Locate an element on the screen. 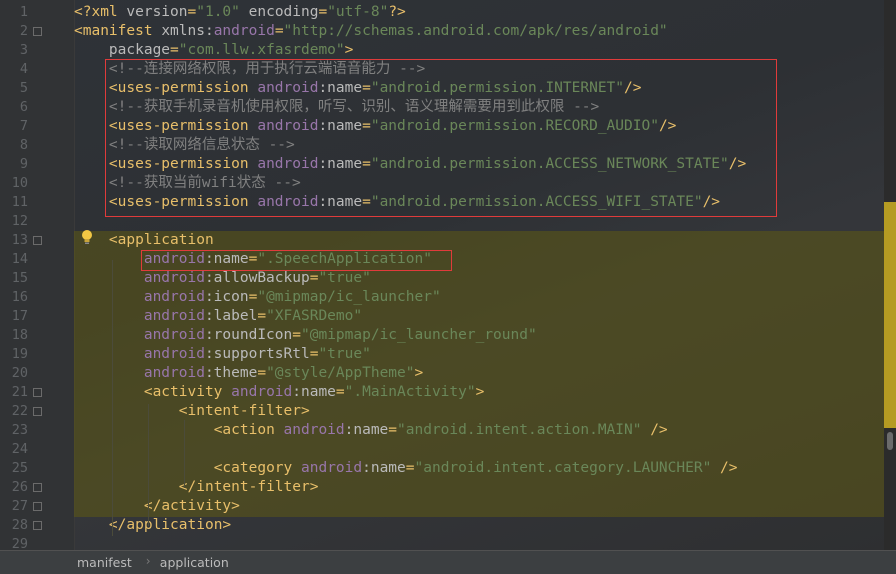 Image resolution: width=896 pixels, height=574 pixels. code-line: android:theme="@style/AppTheme"> is located at coordinates (478, 373).